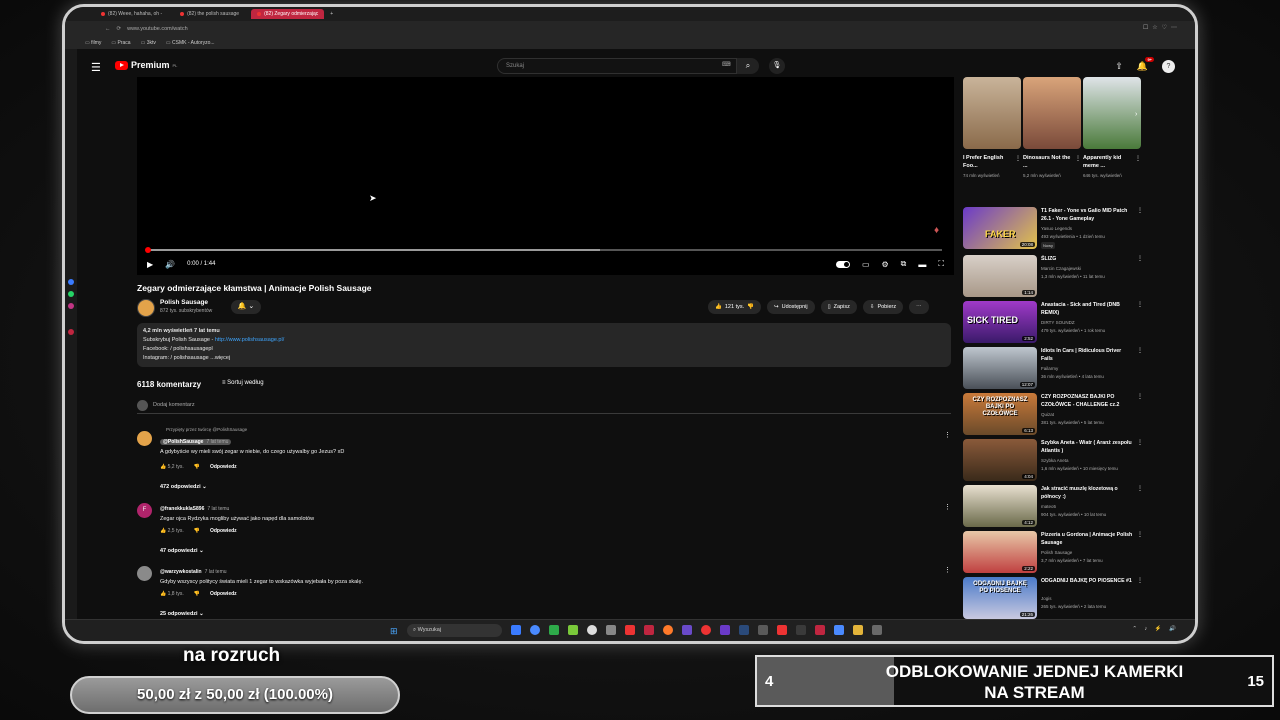 This screenshot has height=720, width=1280. I want to click on firefox-icon, so click(668, 630).